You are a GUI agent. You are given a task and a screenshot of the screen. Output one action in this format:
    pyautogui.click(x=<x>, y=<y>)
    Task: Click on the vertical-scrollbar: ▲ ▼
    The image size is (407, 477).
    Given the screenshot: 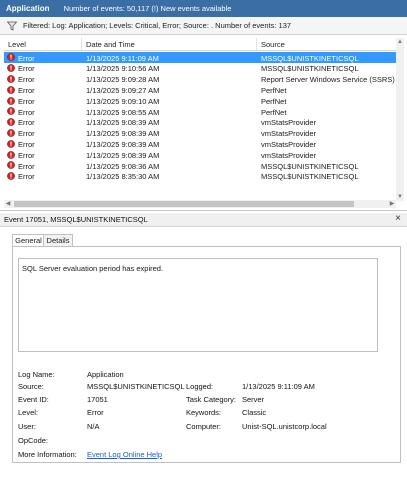 What is the action you would take?
    pyautogui.click(x=400, y=119)
    